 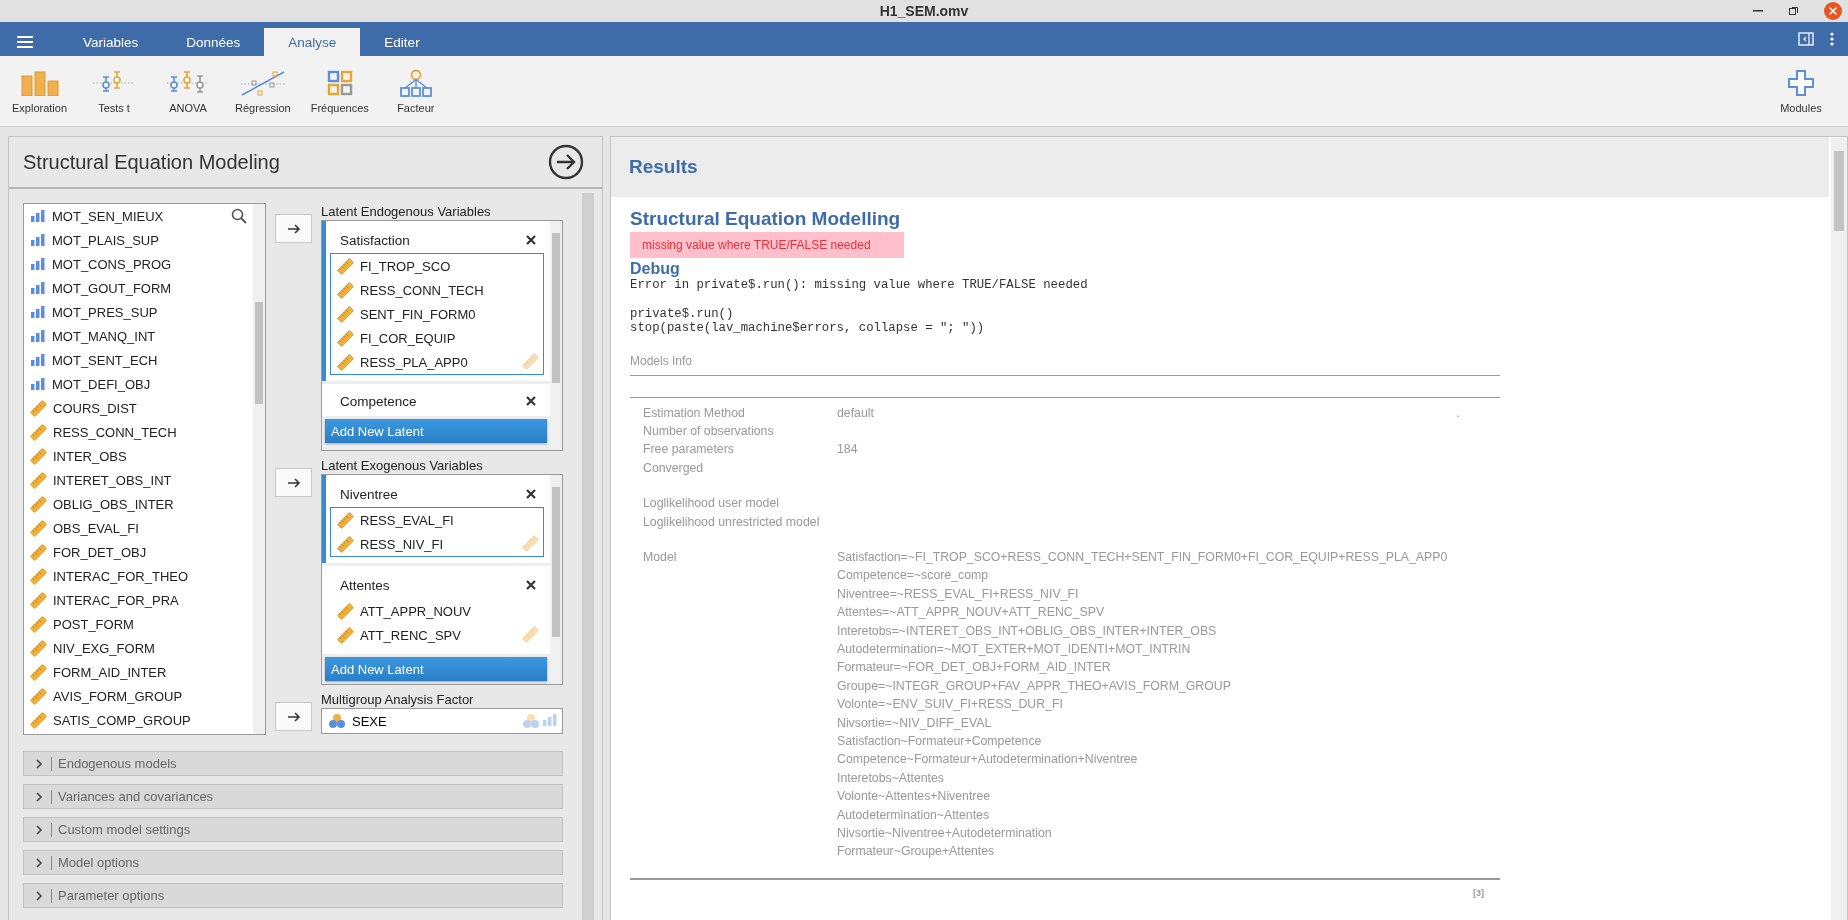 I want to click on variable-item: MOT_PRES_SUP, so click(x=141, y=312).